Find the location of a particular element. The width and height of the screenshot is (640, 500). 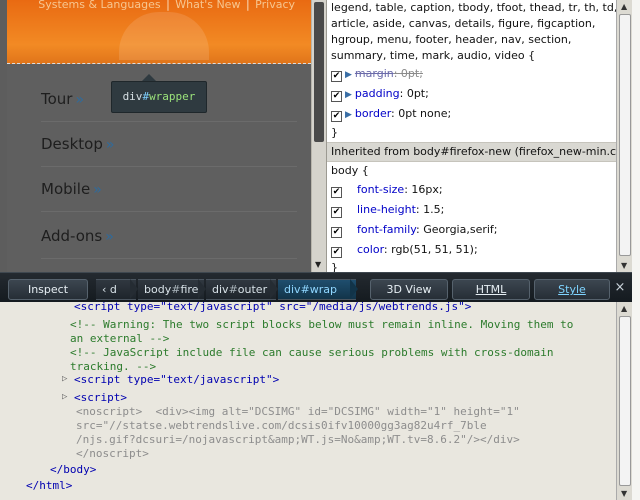

tooltip-arrow is located at coordinates (149, 77).